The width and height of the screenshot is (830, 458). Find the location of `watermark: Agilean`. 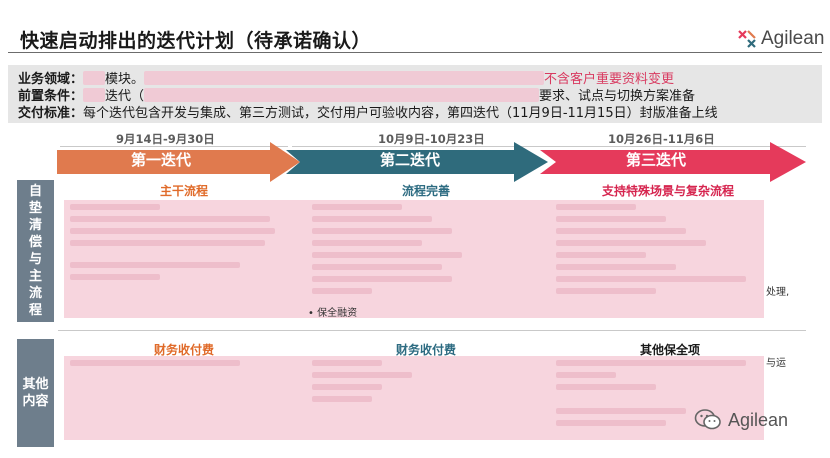

watermark: Agilean is located at coordinates (741, 420).